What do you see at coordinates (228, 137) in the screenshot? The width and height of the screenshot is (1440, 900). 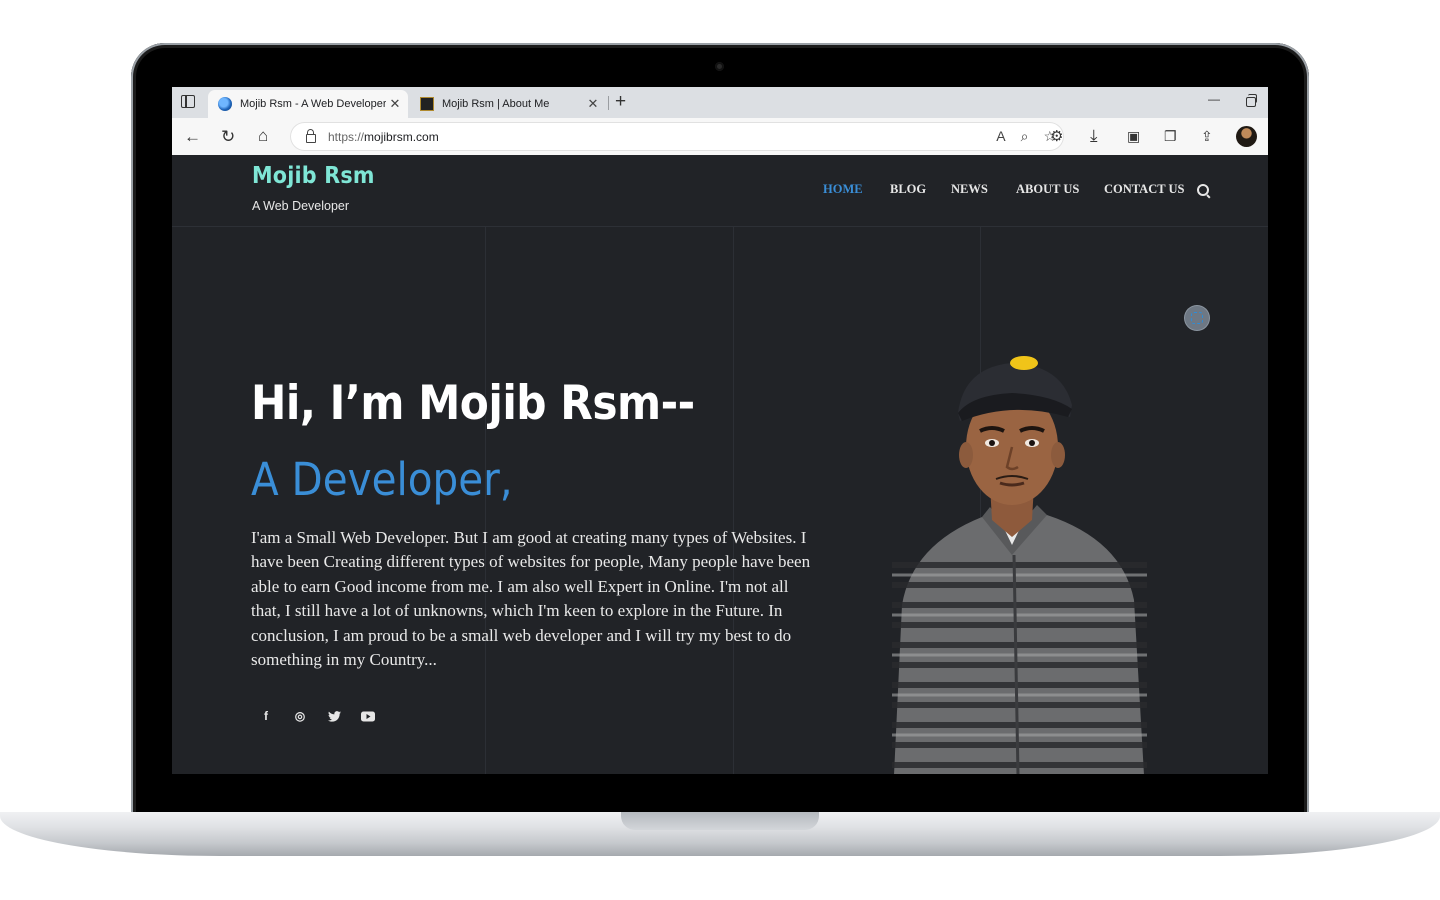 I see `refresh-icon: ↻` at bounding box center [228, 137].